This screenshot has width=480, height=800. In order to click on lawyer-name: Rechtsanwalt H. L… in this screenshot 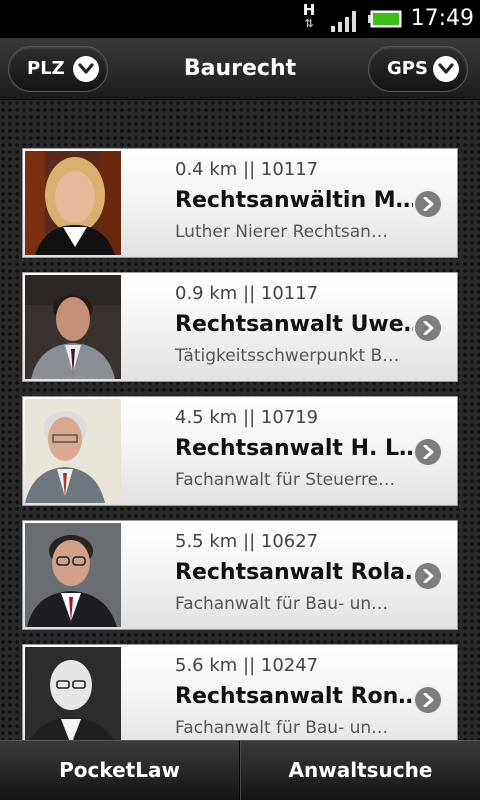, I will do `click(294, 448)`.